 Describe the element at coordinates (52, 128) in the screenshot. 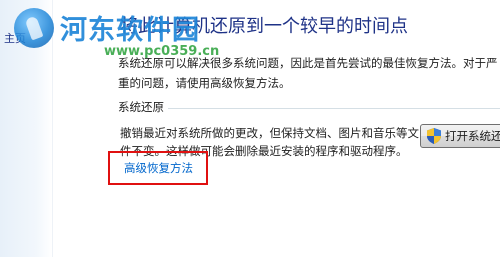

I see `nav-divider` at that location.